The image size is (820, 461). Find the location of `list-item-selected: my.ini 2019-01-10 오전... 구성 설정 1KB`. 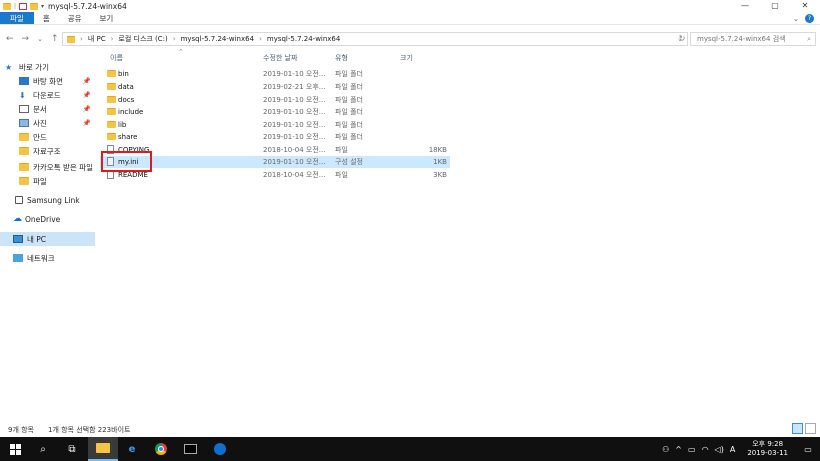

list-item-selected: my.ini 2019-01-10 오전... 구성 설정 1KB is located at coordinates (275, 162).